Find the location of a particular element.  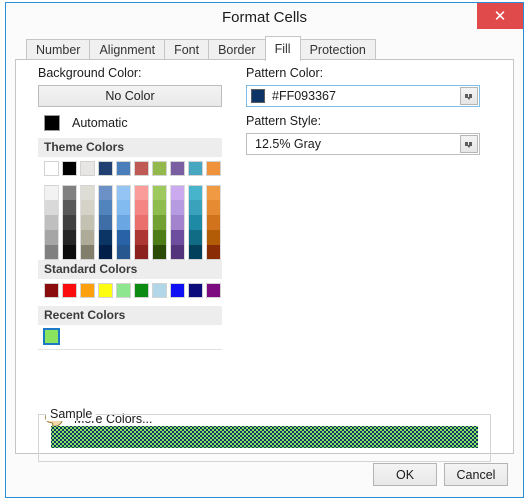

tab-fill: Fill is located at coordinates (282, 48).